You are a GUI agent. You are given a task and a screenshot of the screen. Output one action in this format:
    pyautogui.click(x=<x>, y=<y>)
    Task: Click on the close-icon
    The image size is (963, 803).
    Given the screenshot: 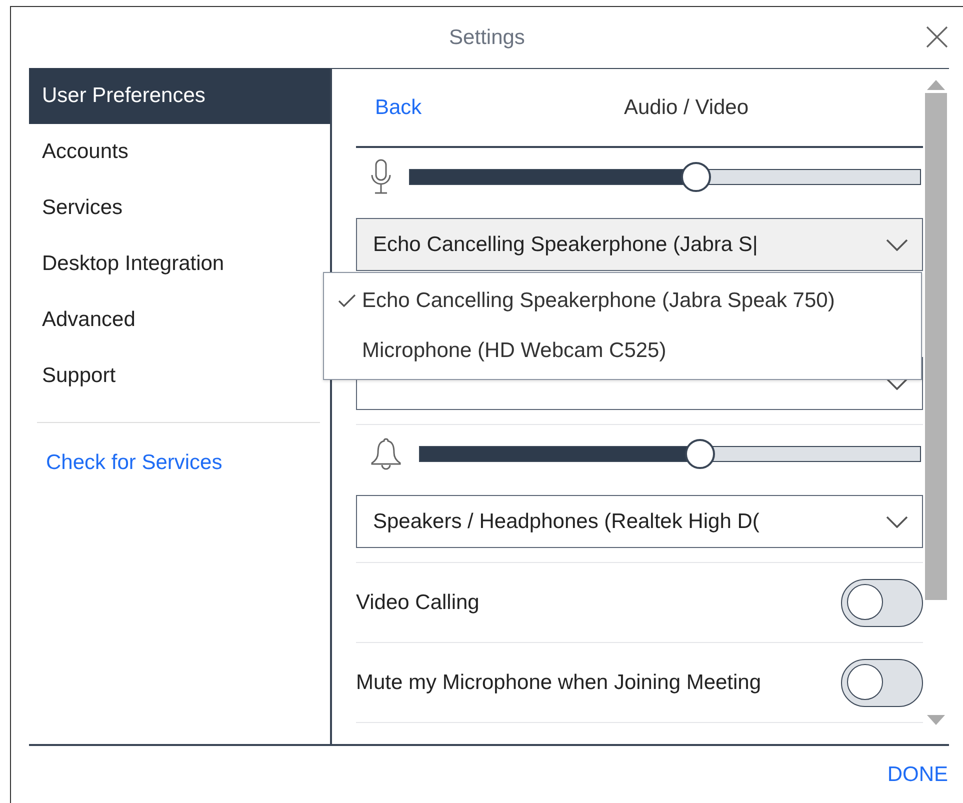 What is the action you would take?
    pyautogui.click(x=937, y=37)
    